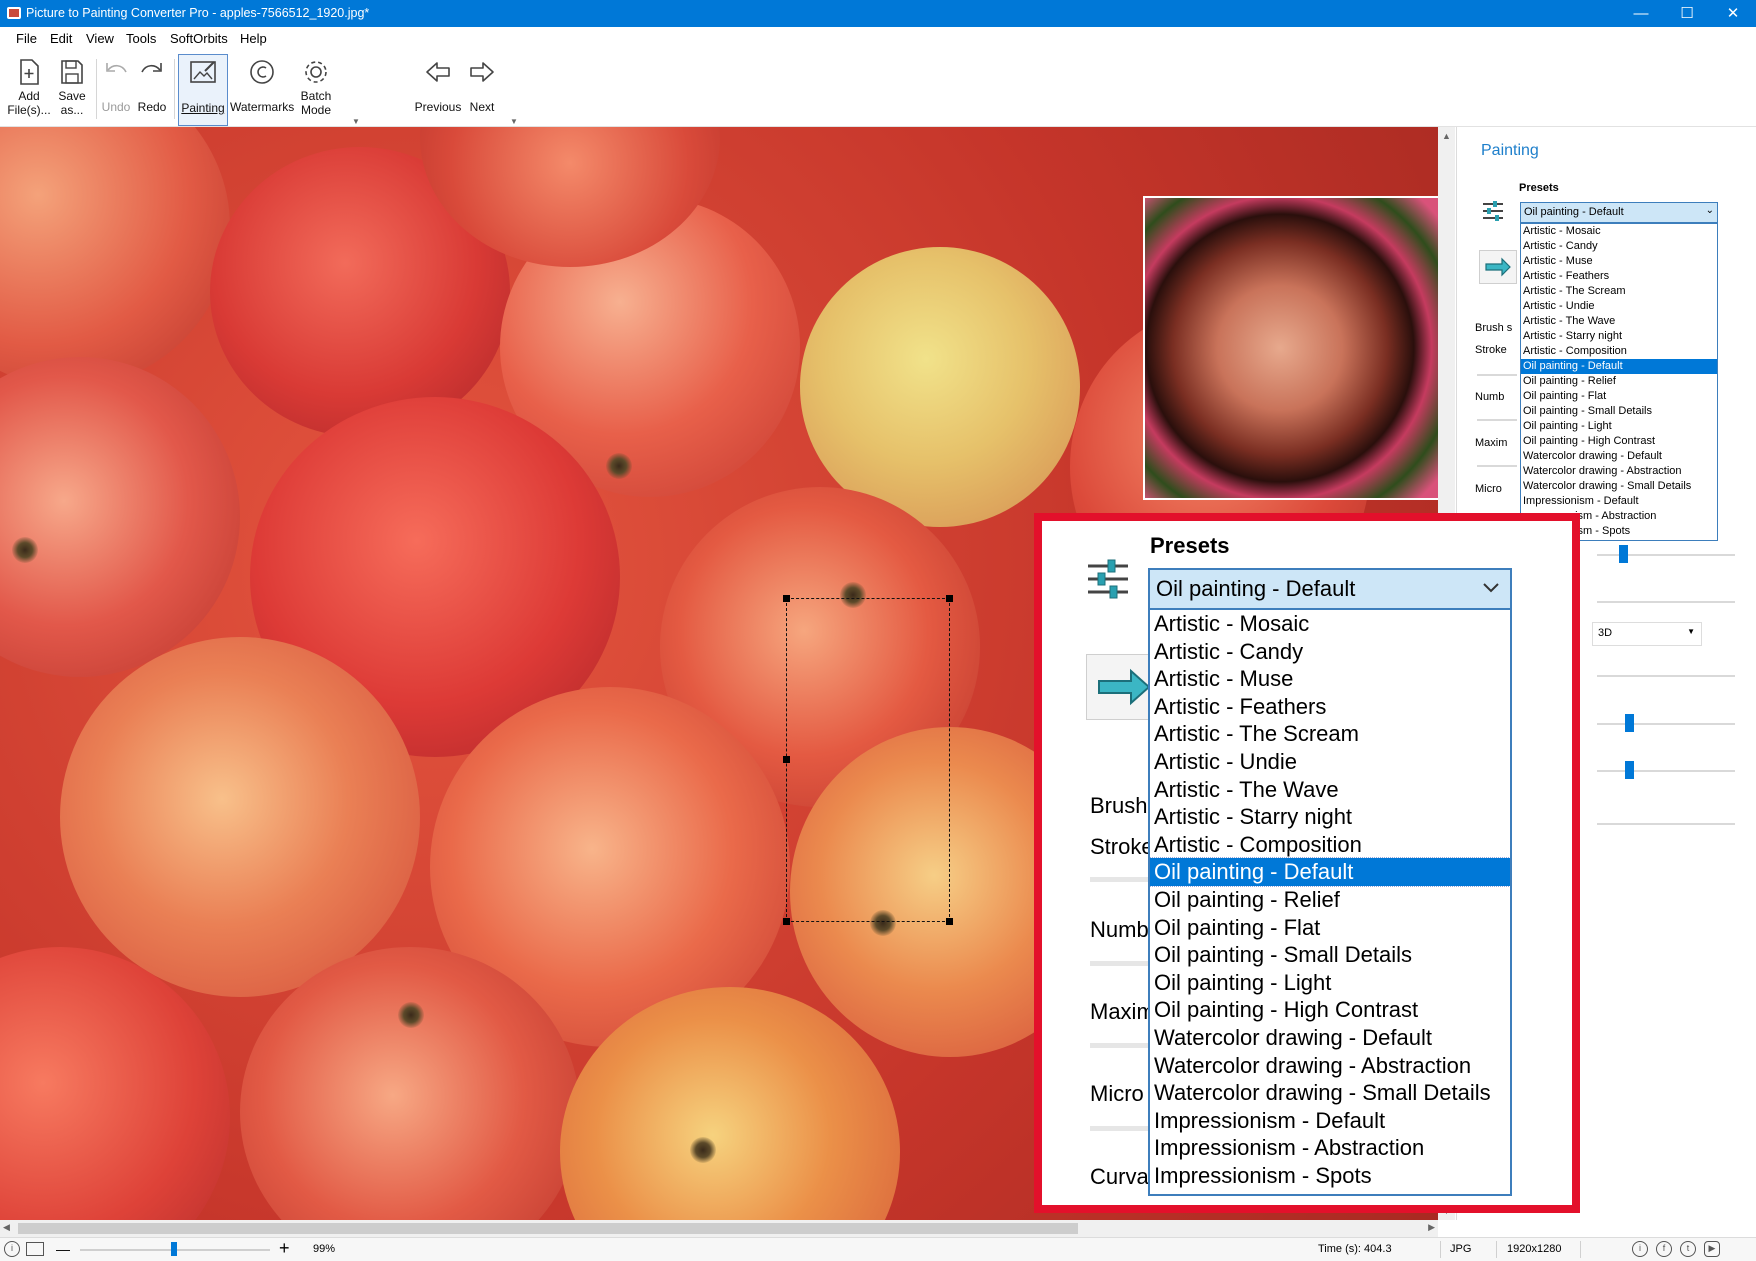  Describe the element at coordinates (141, 38) in the screenshot. I see `menu-tools: Tools` at that location.